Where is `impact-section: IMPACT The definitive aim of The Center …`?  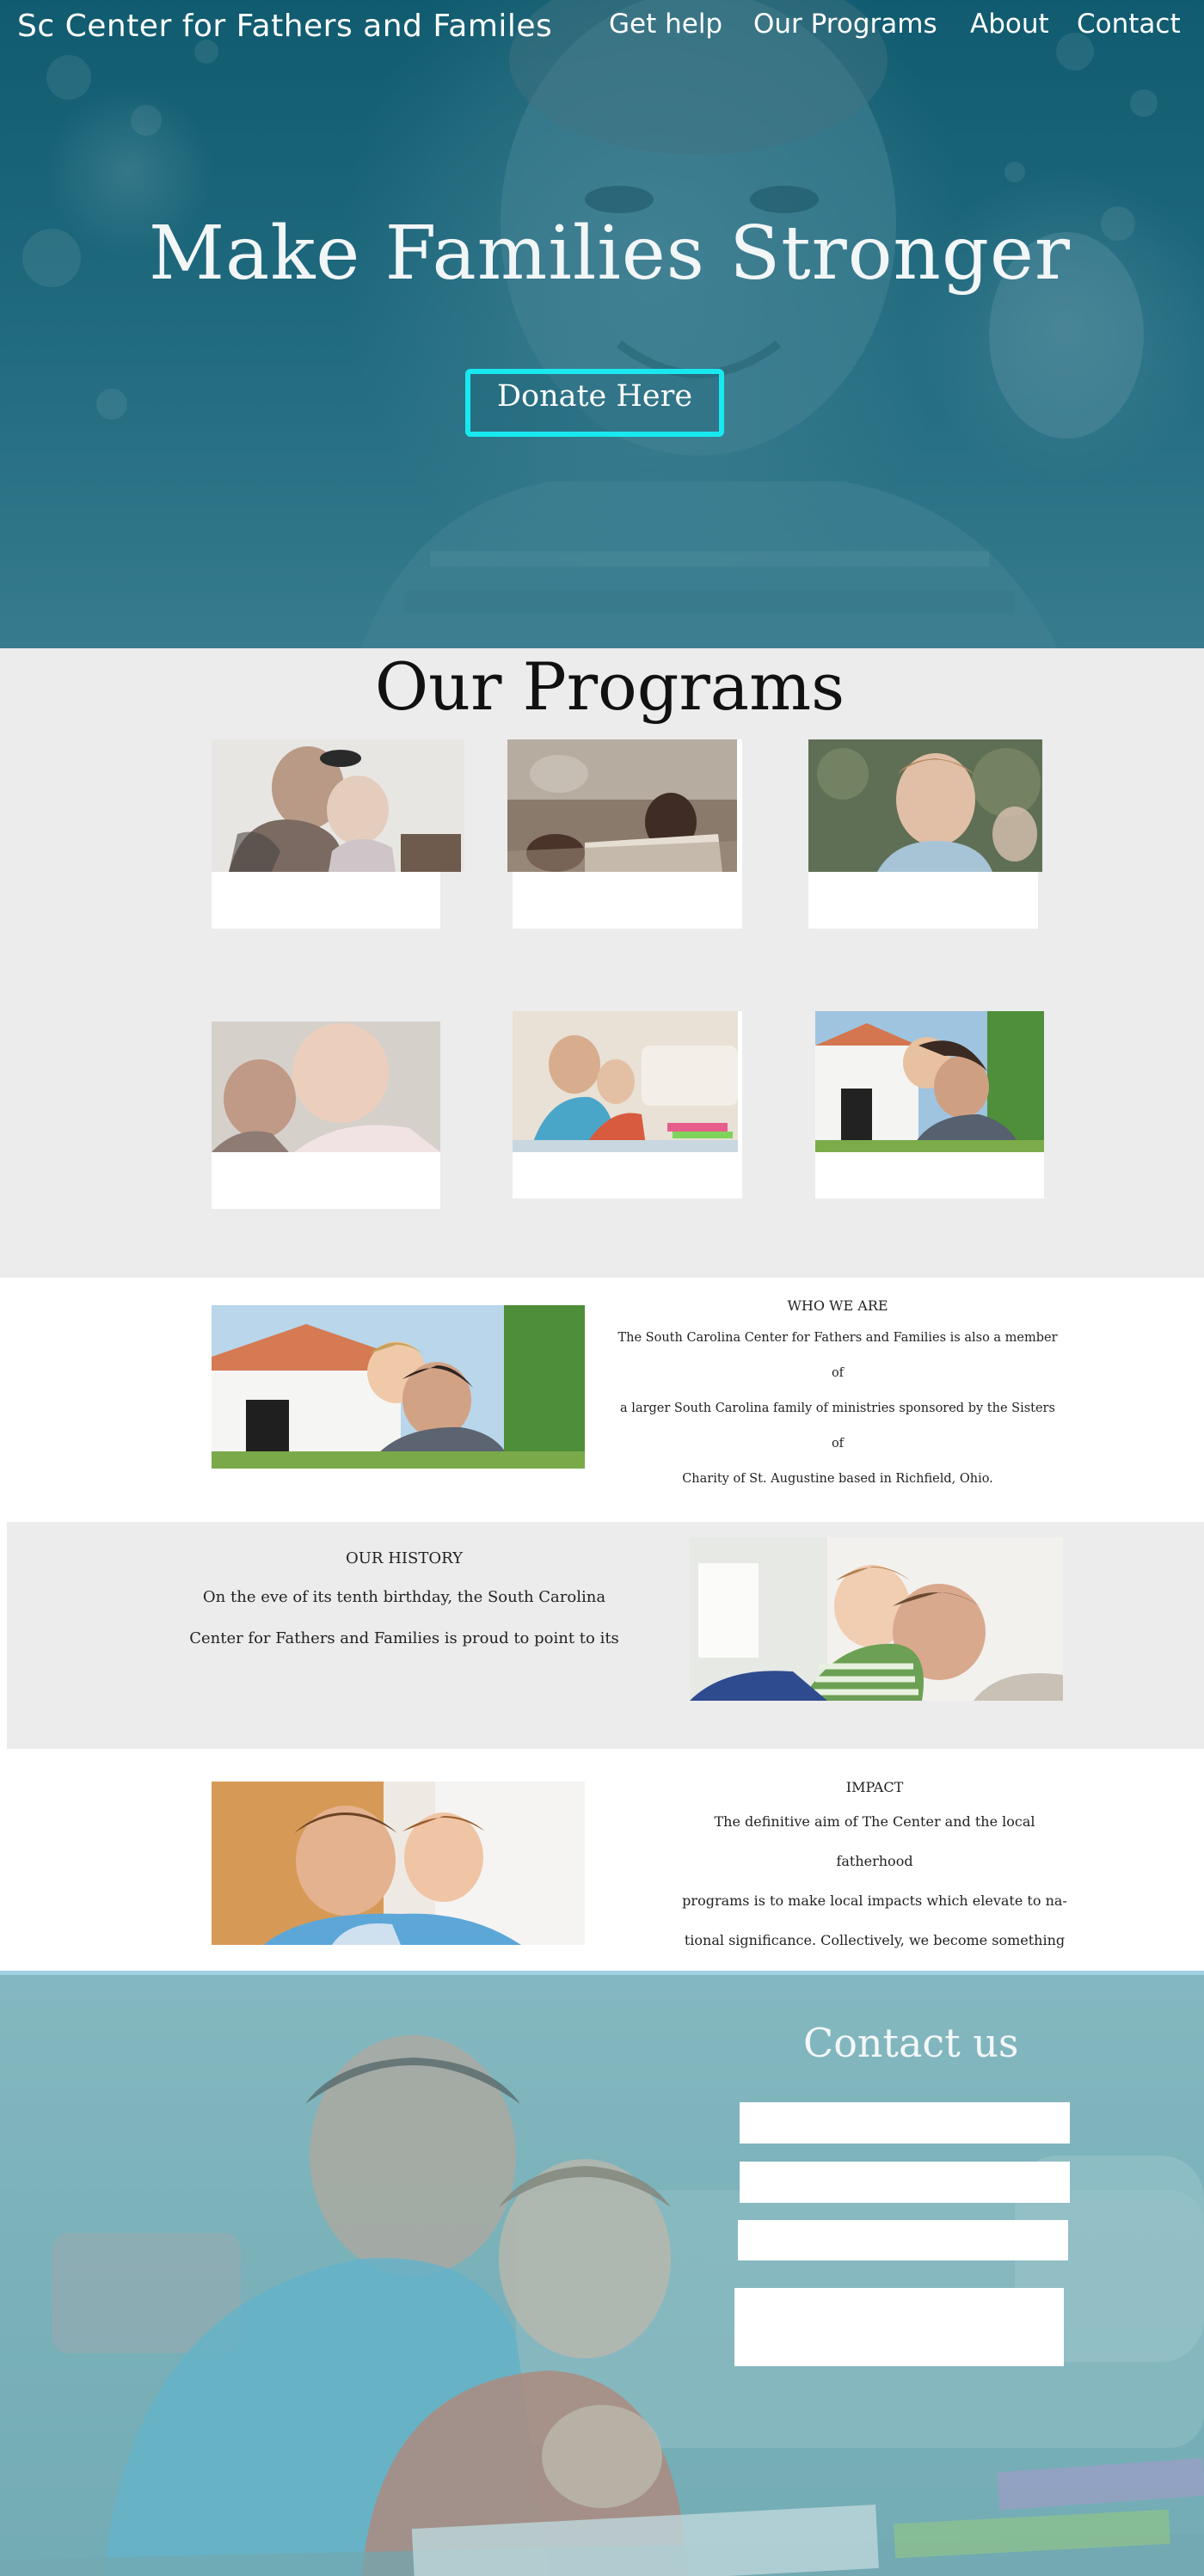
impact-section: IMPACT The definitive aim of The Center … is located at coordinates (602, 1860).